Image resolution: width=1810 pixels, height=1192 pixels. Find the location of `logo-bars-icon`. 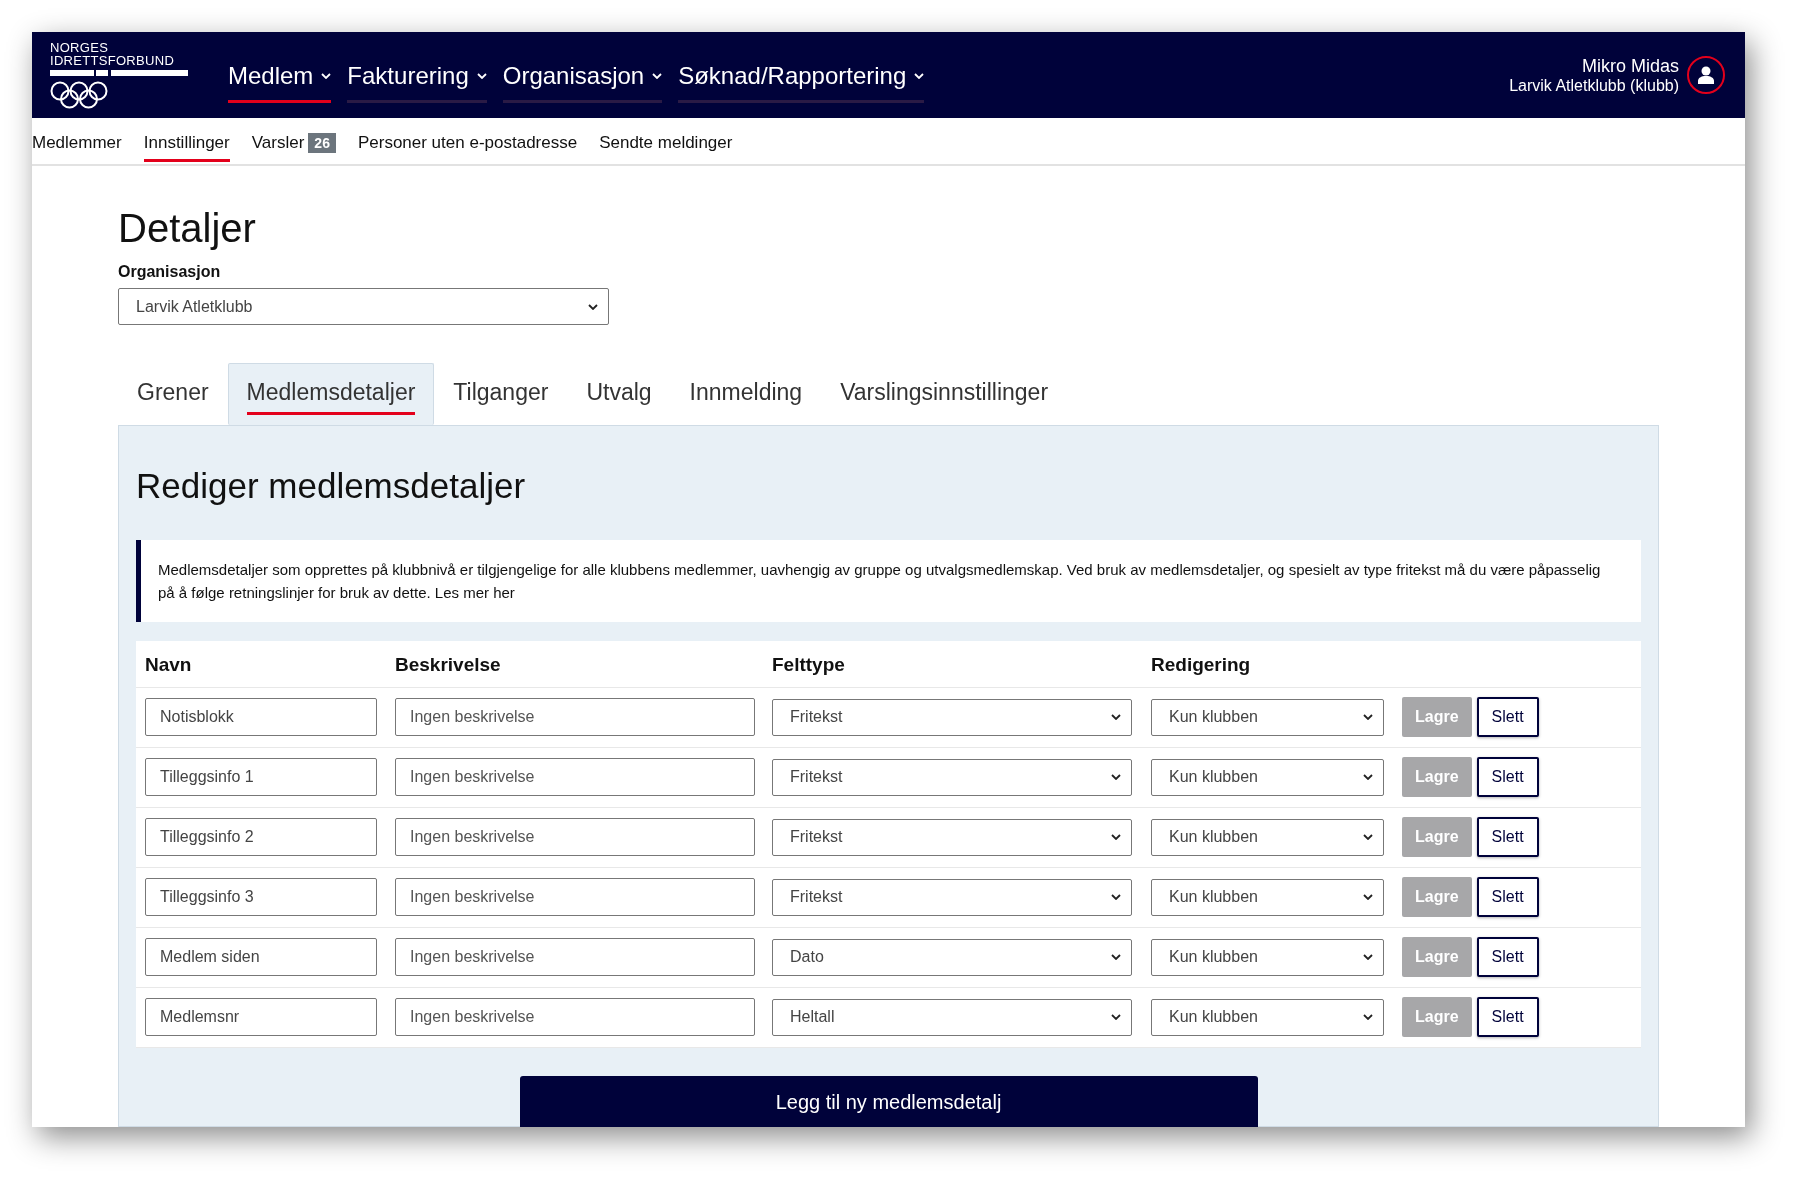

logo-bars-icon is located at coordinates (119, 74).